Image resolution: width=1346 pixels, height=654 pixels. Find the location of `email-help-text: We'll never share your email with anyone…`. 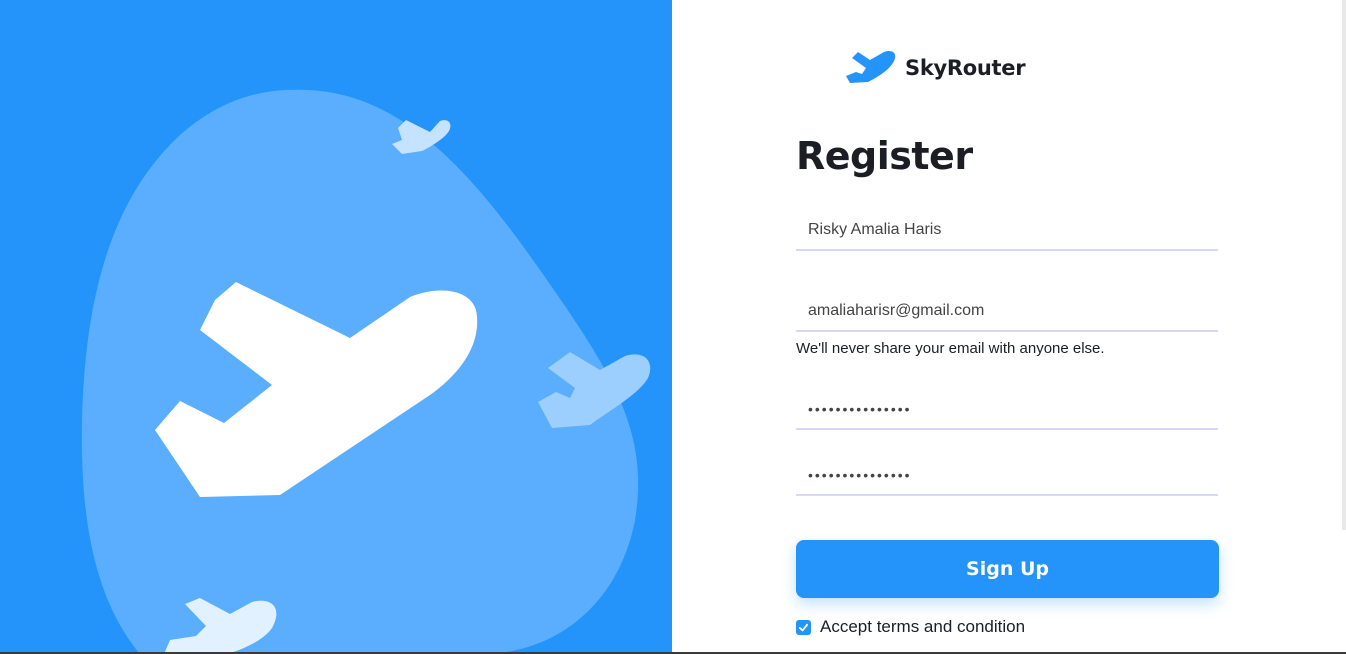

email-help-text: We'll never share your email with anyone… is located at coordinates (950, 348).